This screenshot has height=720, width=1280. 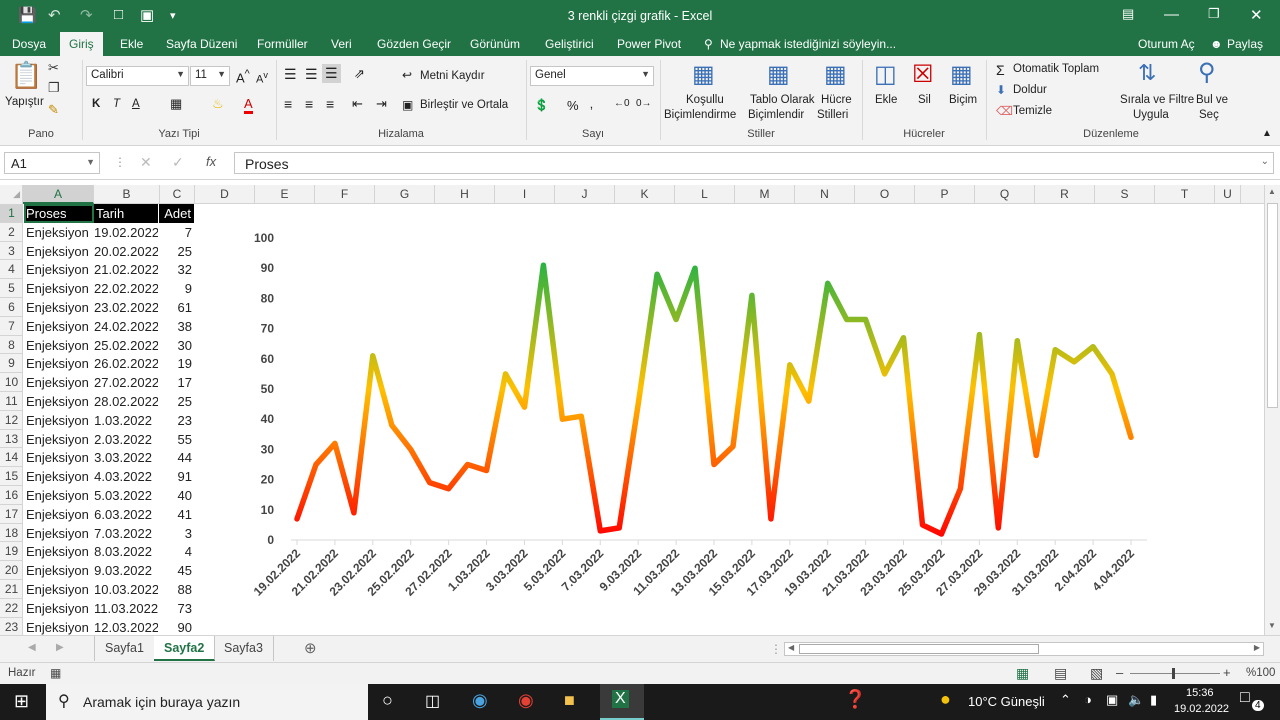 What do you see at coordinates (201, 44) in the screenshot?
I see `tab-page-layout: Sayfa Düzeni` at bounding box center [201, 44].